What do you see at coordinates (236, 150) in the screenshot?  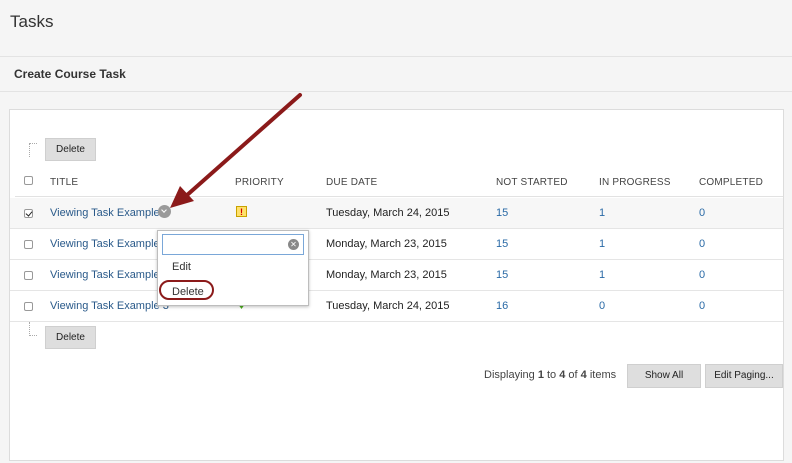 I see `annotation-arrow-icon` at bounding box center [236, 150].